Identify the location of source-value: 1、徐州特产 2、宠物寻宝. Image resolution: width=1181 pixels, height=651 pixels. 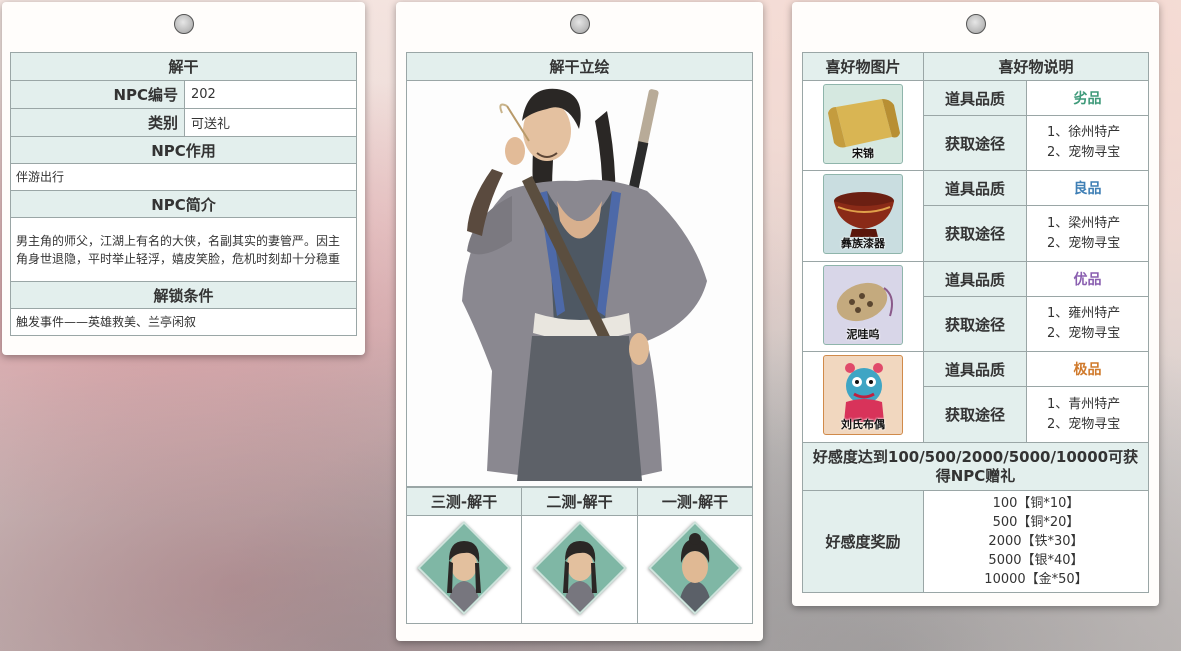
(1087, 143).